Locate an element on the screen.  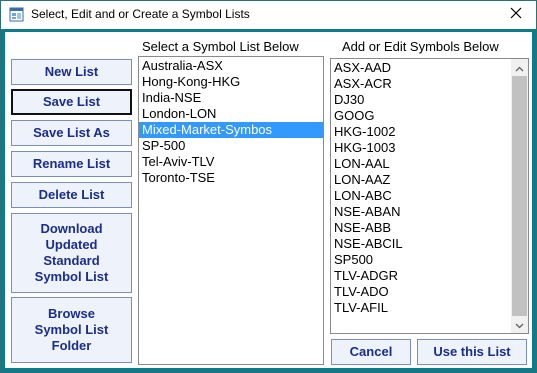
symbol-list-item: Toronto-TSE is located at coordinates (231, 178).